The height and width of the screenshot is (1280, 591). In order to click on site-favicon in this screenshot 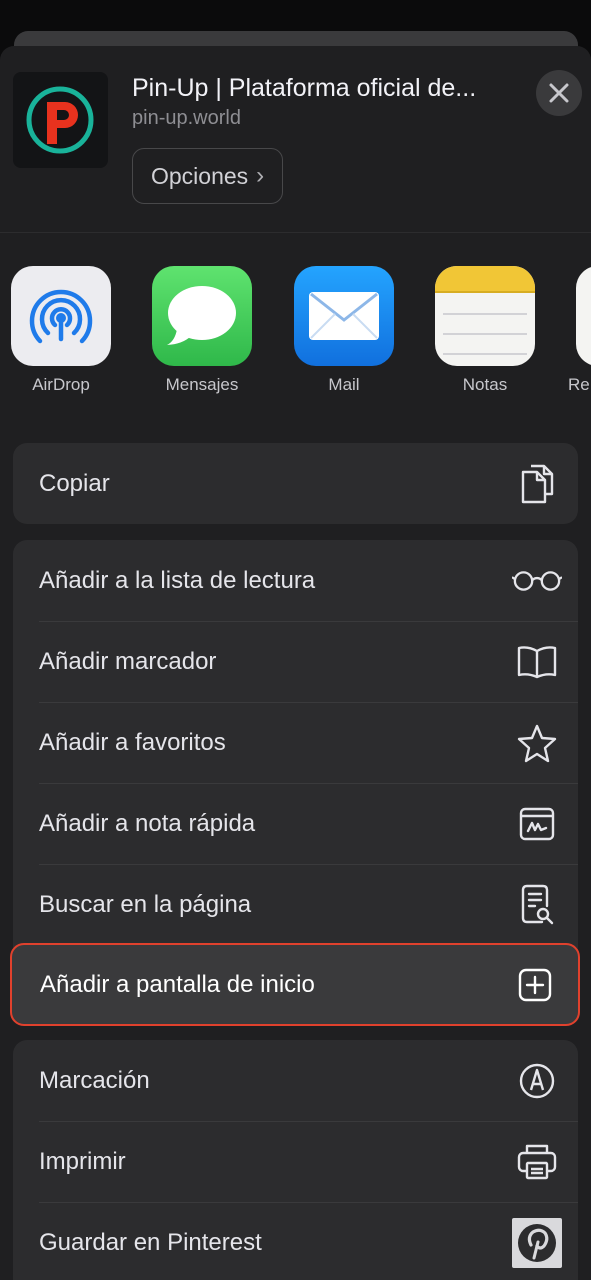, I will do `click(60, 120)`.